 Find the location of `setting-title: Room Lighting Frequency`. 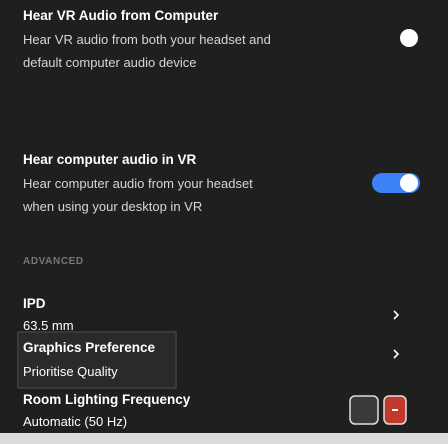

setting-title: Room Lighting Frequency is located at coordinates (107, 399).